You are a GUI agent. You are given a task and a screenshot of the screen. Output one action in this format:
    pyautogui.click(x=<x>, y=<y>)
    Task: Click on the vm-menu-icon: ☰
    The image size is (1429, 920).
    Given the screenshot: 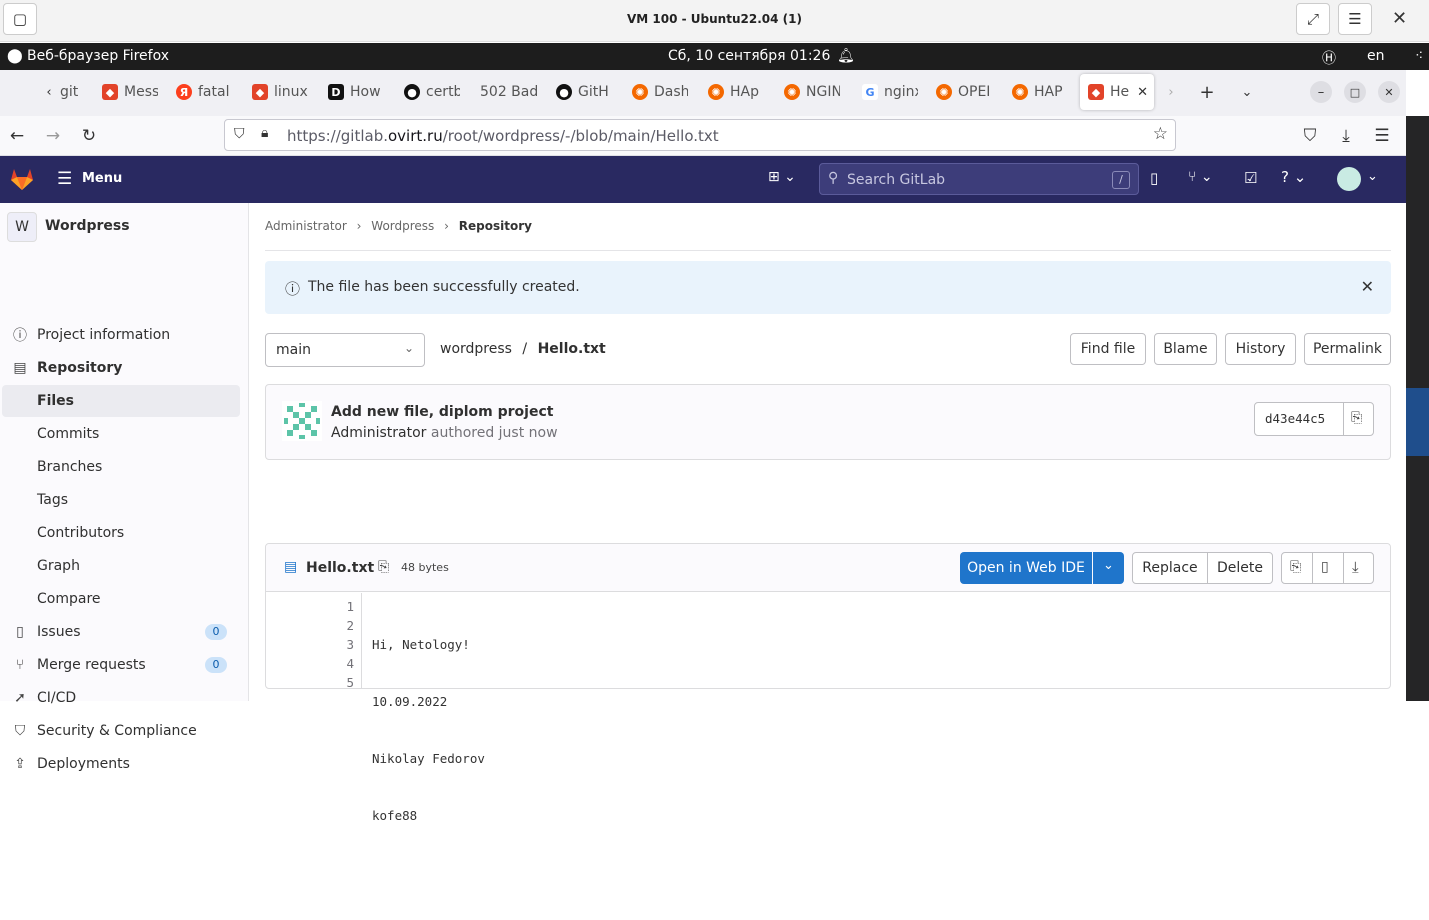 What is the action you would take?
    pyautogui.click(x=1355, y=19)
    